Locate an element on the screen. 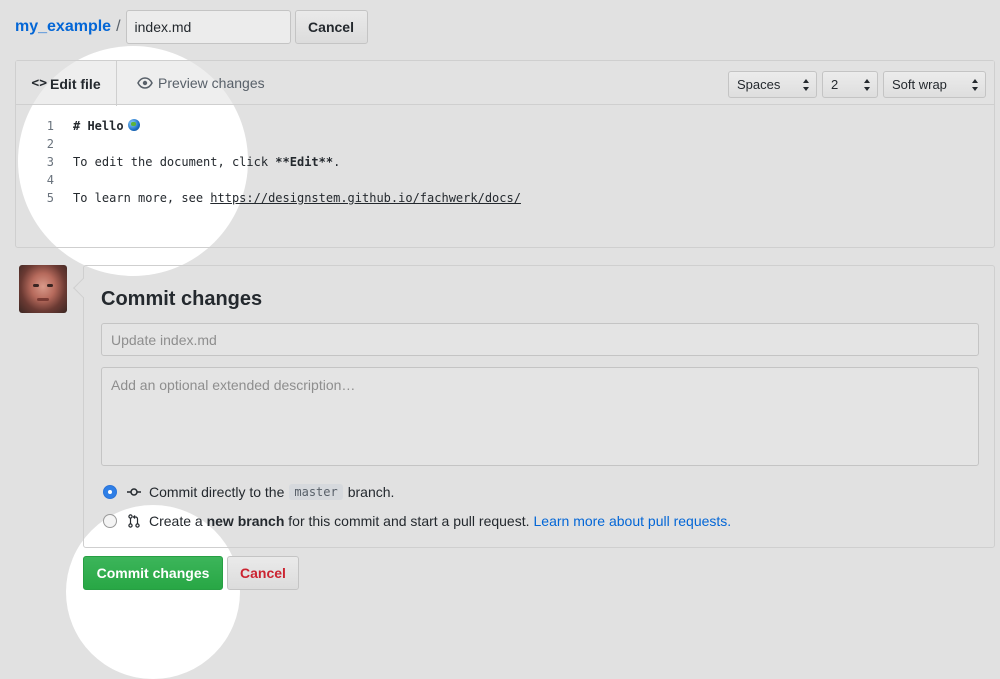 The image size is (1000, 679). commit-direct-radio is located at coordinates (110, 492).